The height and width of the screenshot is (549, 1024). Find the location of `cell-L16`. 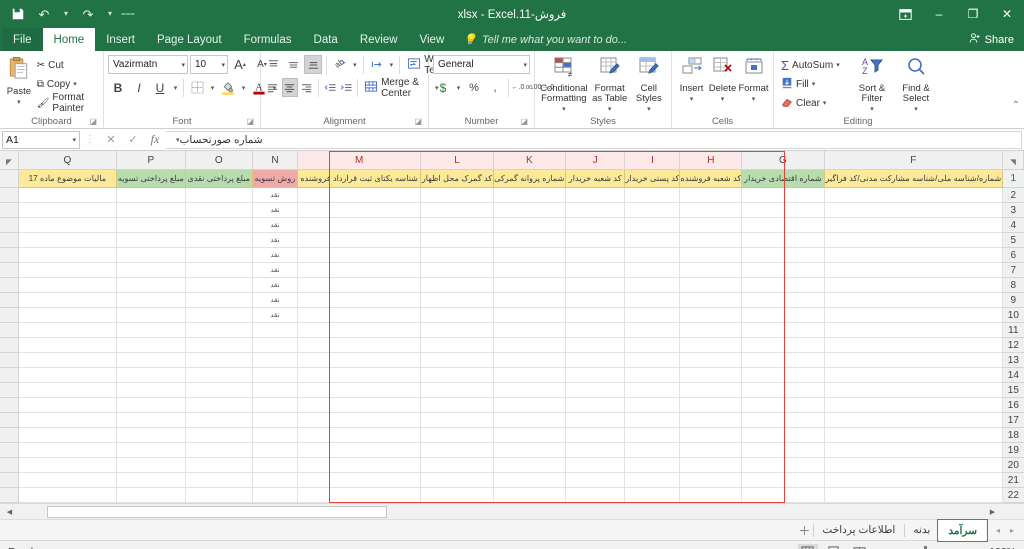

cell-L16 is located at coordinates (457, 405).